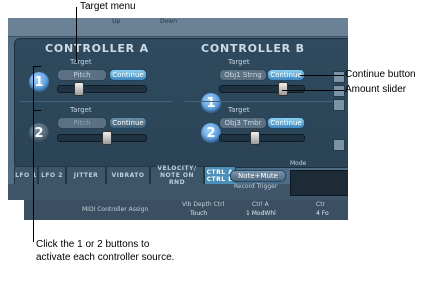 This screenshot has height=282, width=440. What do you see at coordinates (128, 175) in the screenshot?
I see `tab-vibrato: VIBRATO` at bounding box center [128, 175].